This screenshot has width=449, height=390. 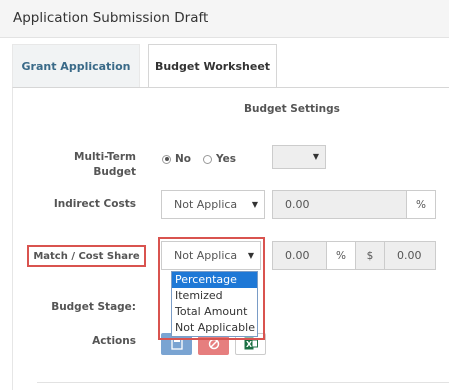 I want to click on actions-label: Actions, so click(x=114, y=341).